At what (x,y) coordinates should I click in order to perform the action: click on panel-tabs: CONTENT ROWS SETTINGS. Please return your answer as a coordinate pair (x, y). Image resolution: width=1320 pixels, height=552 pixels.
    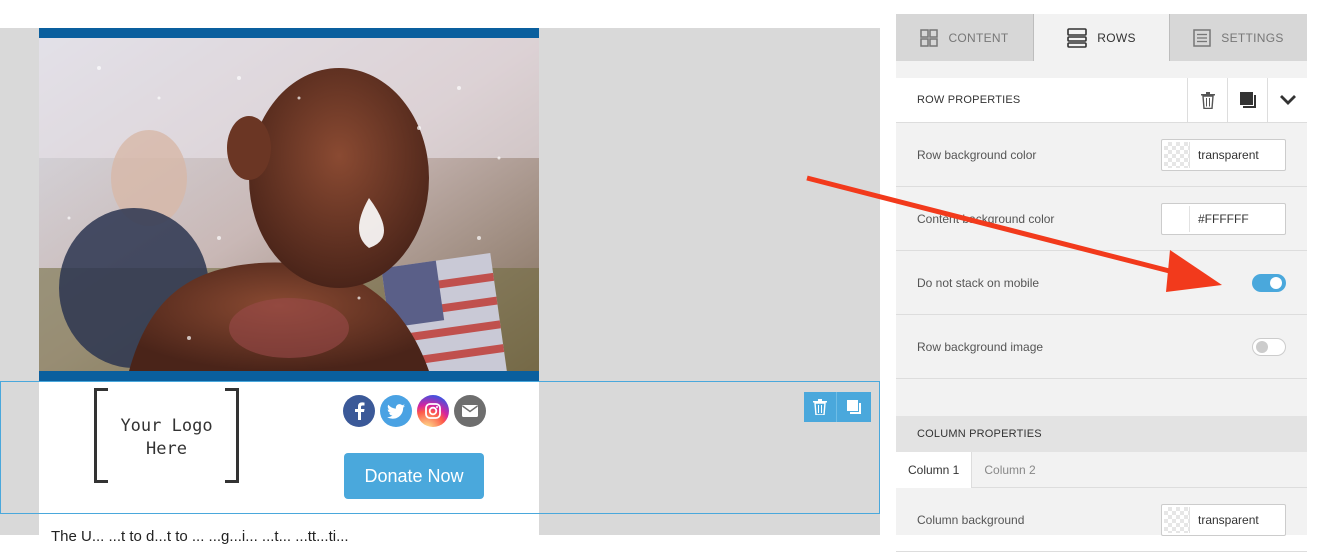
    Looking at the image, I should click on (1101, 37).